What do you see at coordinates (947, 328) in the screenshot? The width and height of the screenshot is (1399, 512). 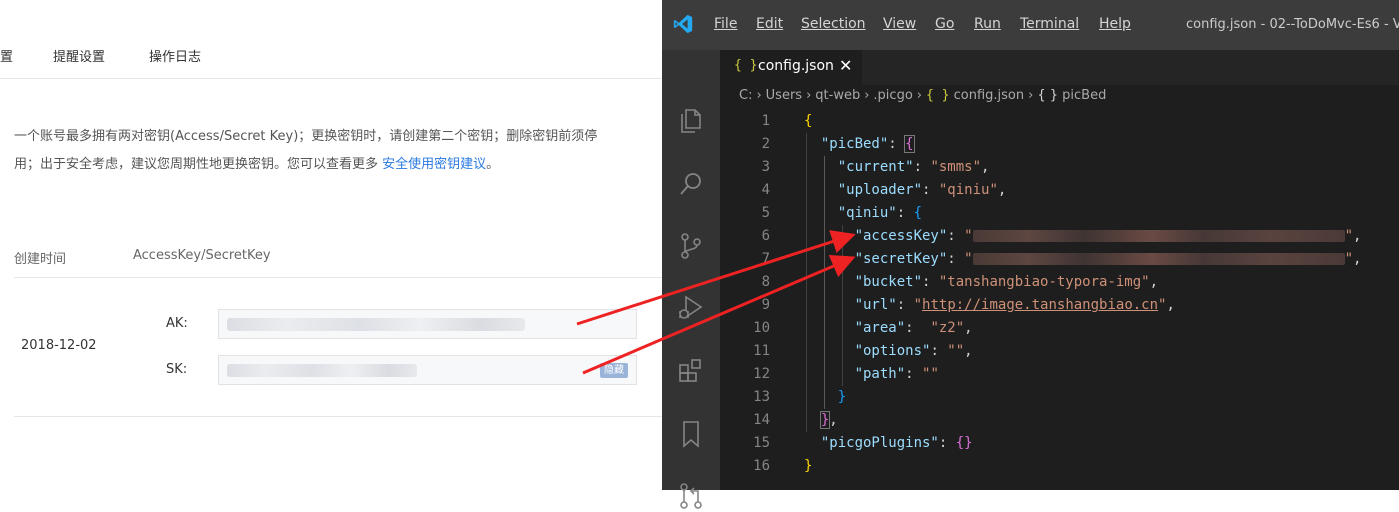 I see `json-value: "z2"` at bounding box center [947, 328].